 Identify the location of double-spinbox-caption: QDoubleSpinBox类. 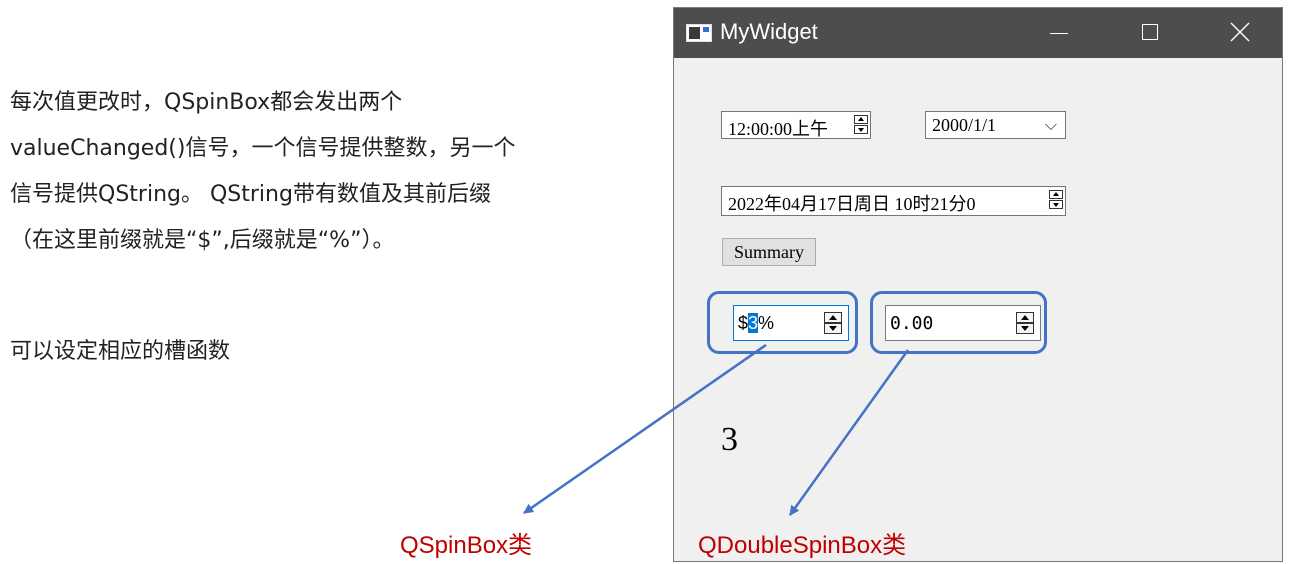
(802, 545).